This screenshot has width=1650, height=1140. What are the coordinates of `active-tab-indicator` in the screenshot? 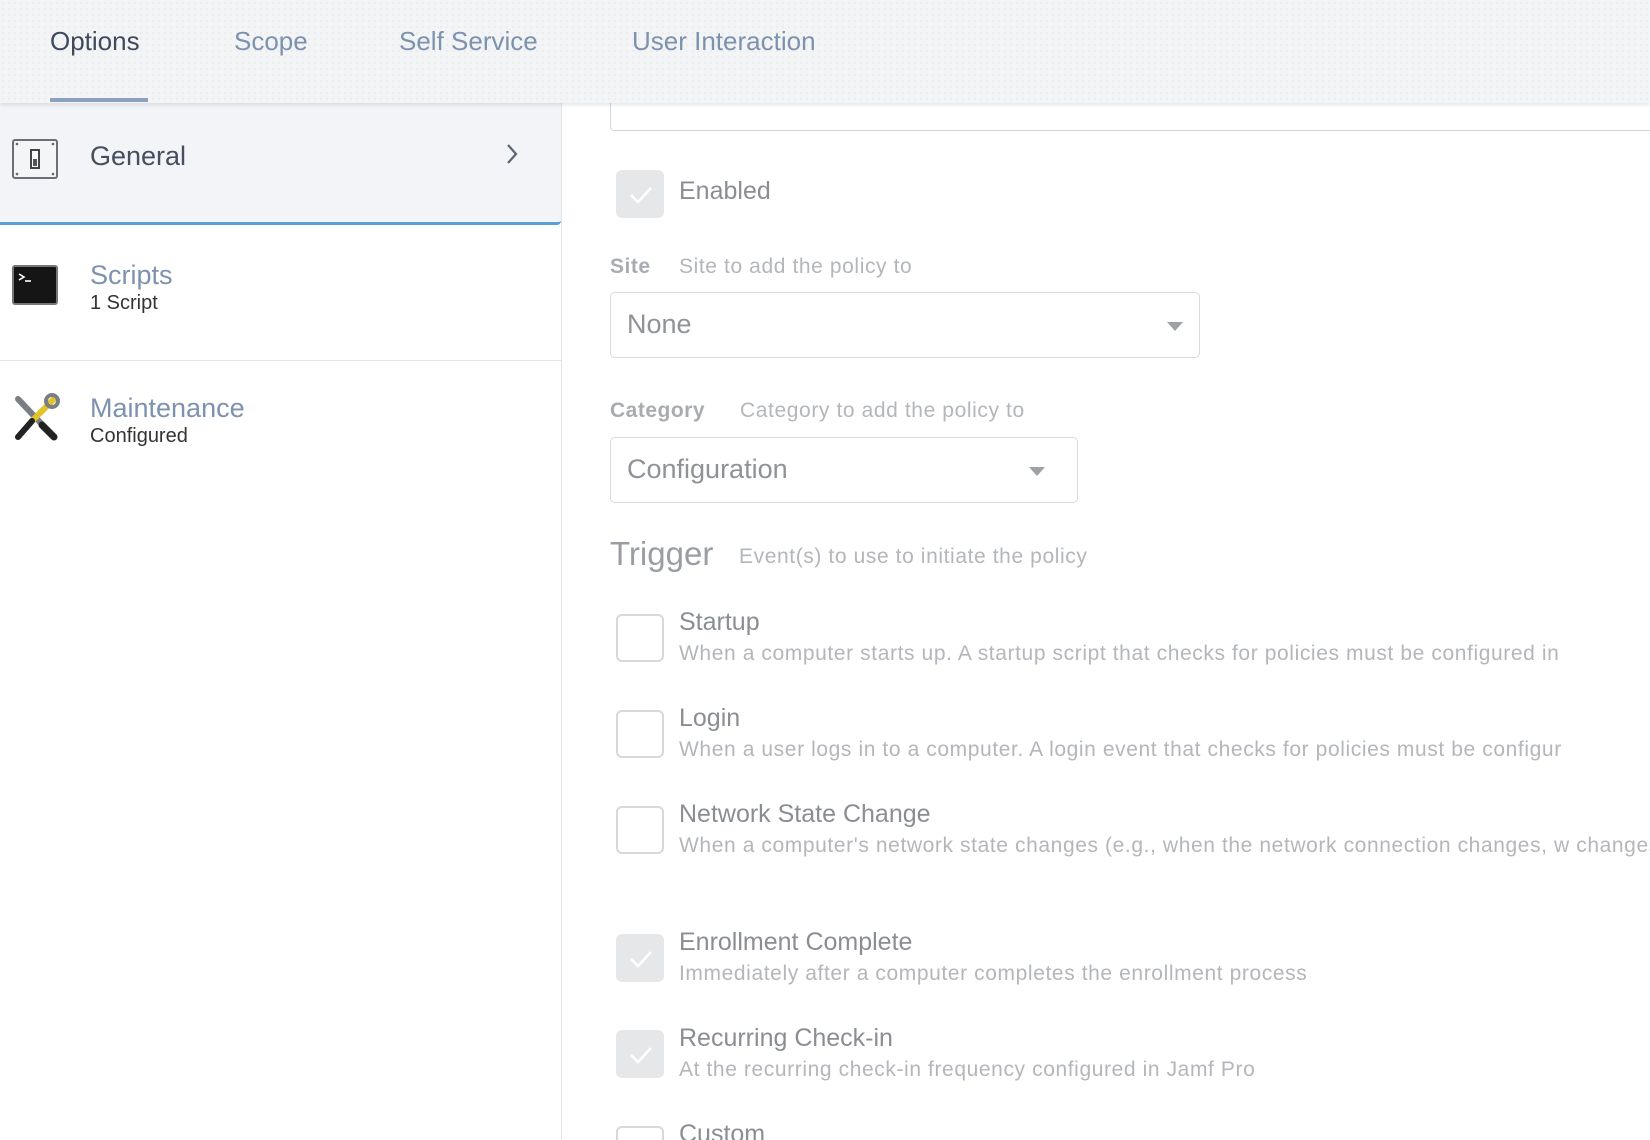 It's located at (99, 100).